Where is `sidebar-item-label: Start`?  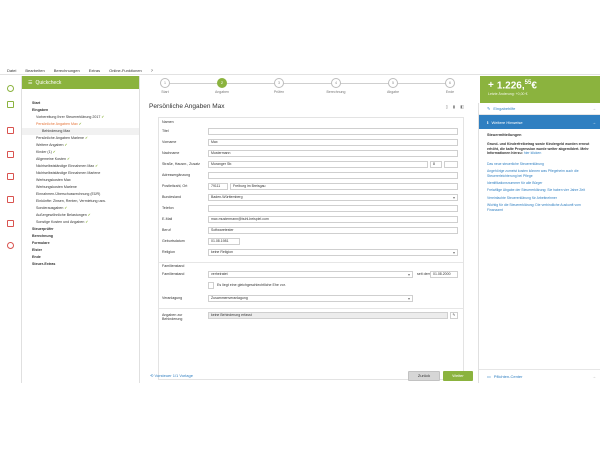 sidebar-item-label: Start is located at coordinates (36, 103).